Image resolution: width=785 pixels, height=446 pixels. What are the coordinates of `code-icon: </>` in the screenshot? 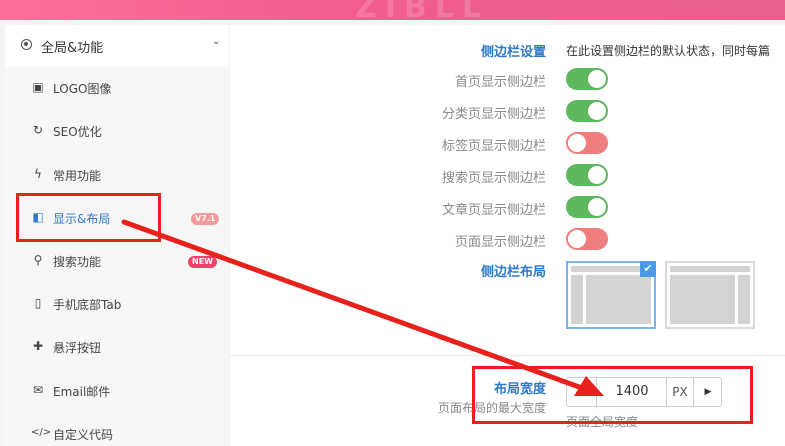 It's located at (41, 432).